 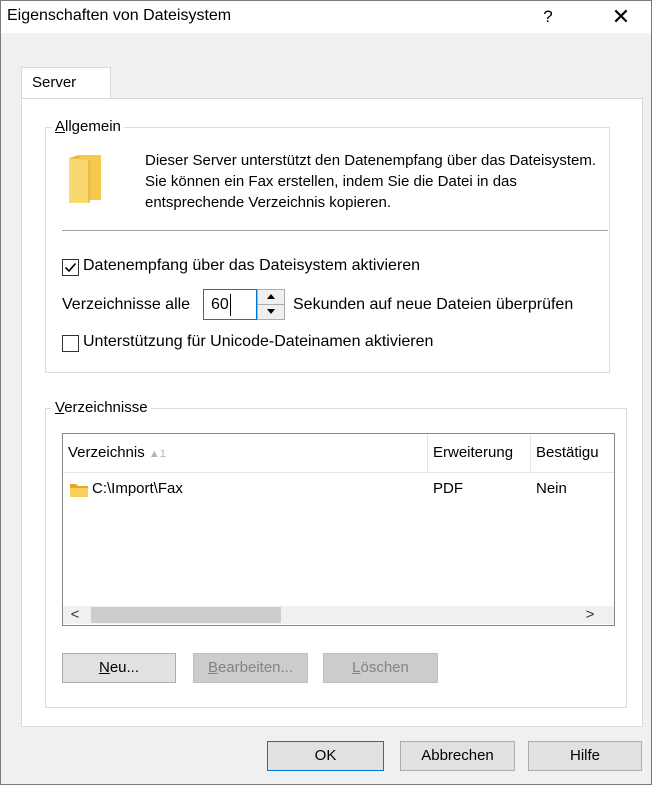 I want to click on arrow-up-icon, so click(x=271, y=296).